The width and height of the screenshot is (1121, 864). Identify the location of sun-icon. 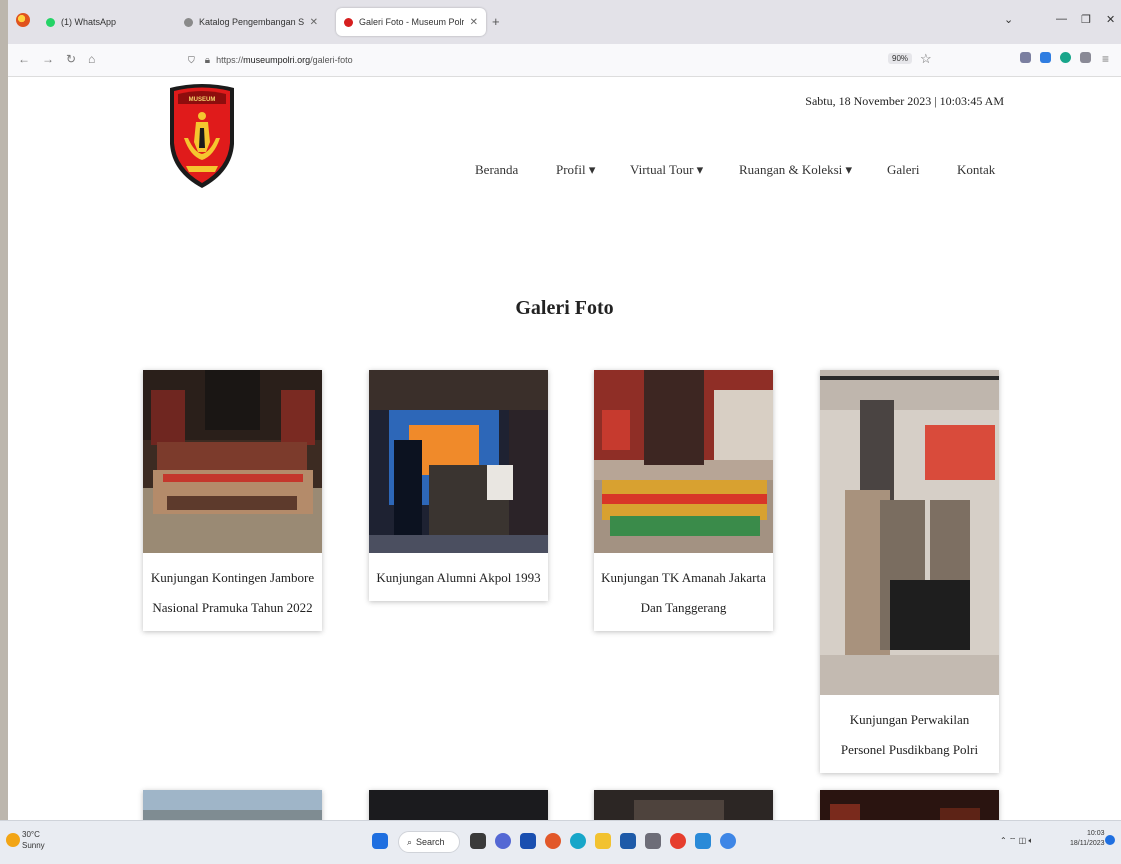
(13, 840).